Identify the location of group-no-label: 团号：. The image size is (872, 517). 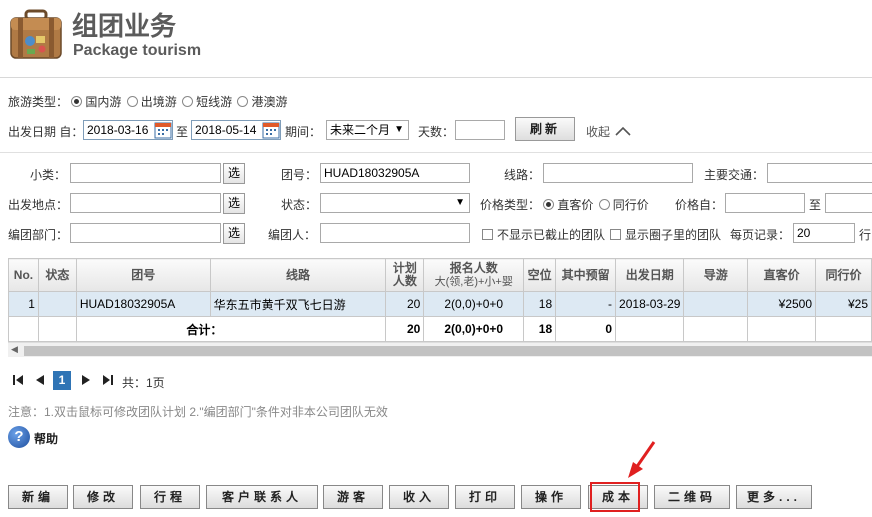
(299, 175).